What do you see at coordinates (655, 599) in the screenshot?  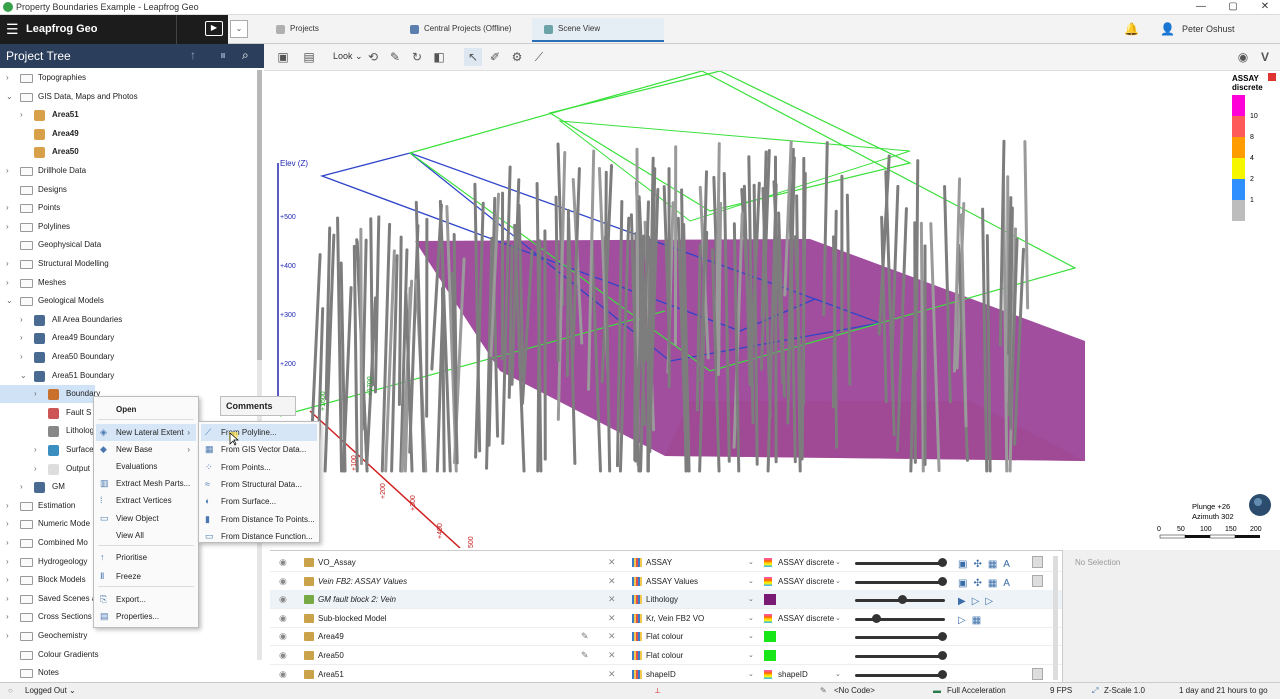 I see `property-select: Lithology` at bounding box center [655, 599].